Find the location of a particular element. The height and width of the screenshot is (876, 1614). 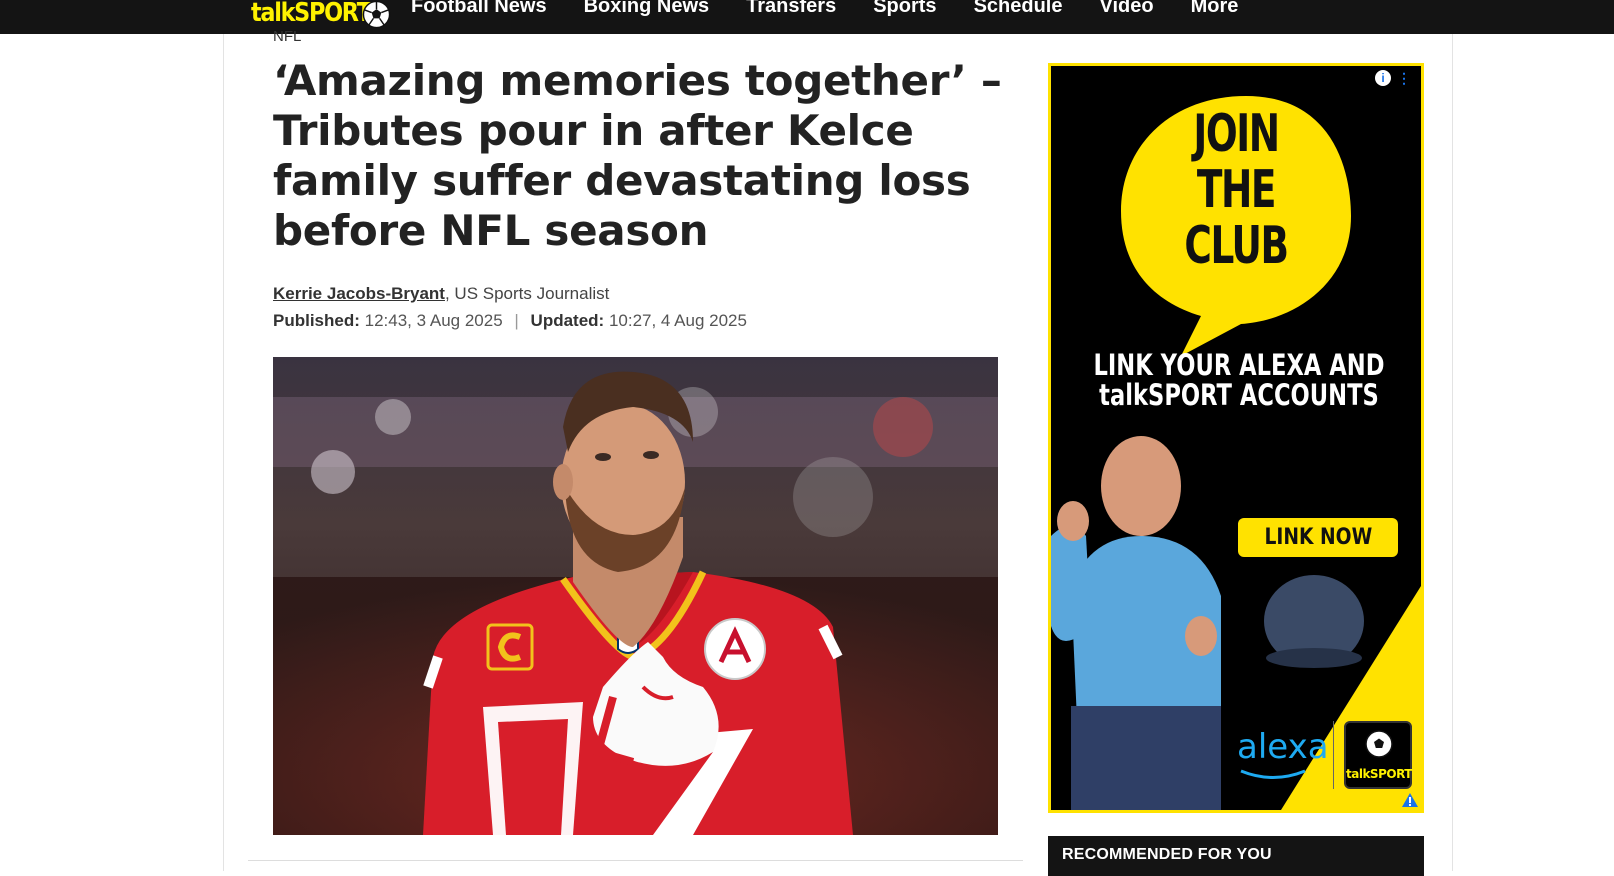

link-now-button: LINK NOW is located at coordinates (1318, 537).